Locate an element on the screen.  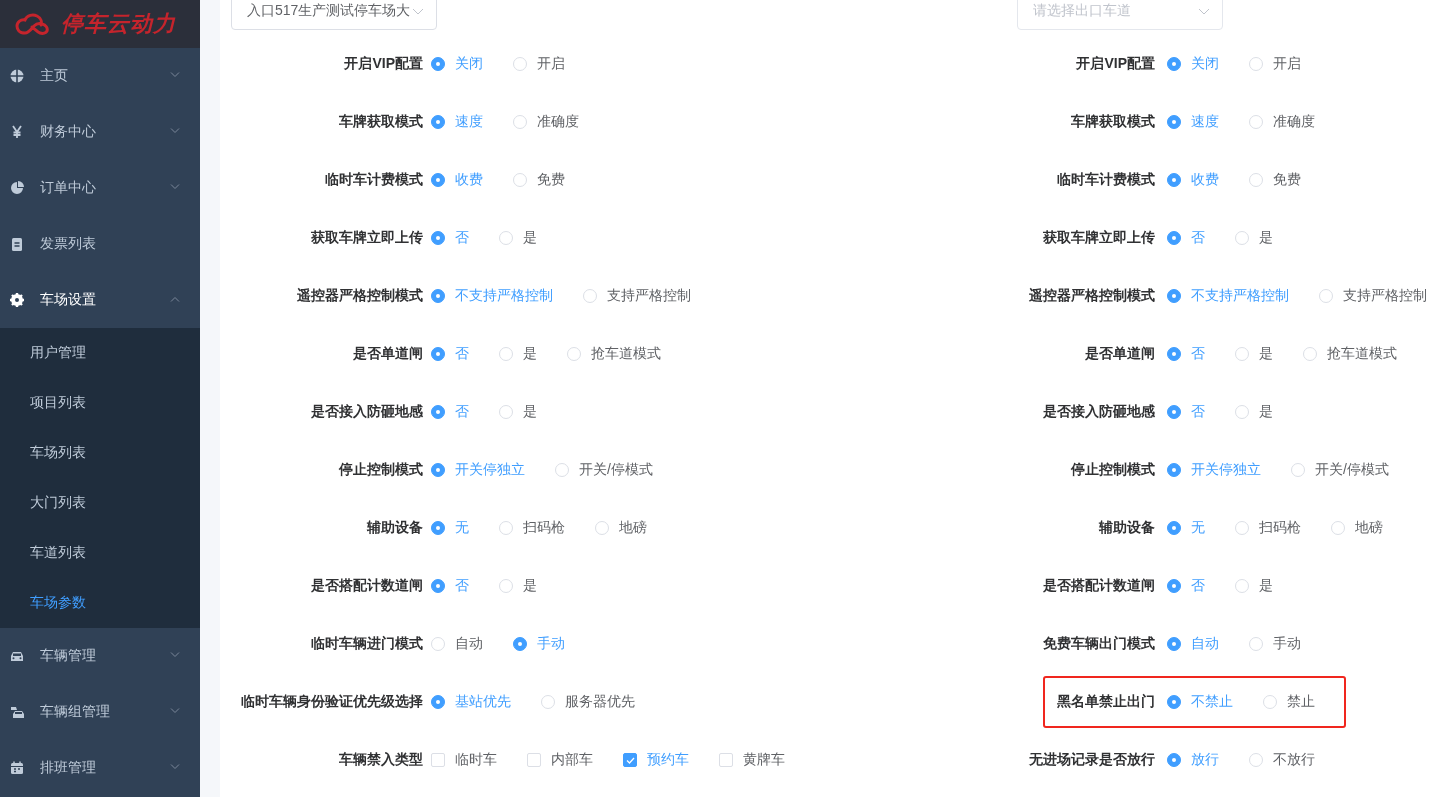
radio-label: 禁止 is located at coordinates (1301, 702).